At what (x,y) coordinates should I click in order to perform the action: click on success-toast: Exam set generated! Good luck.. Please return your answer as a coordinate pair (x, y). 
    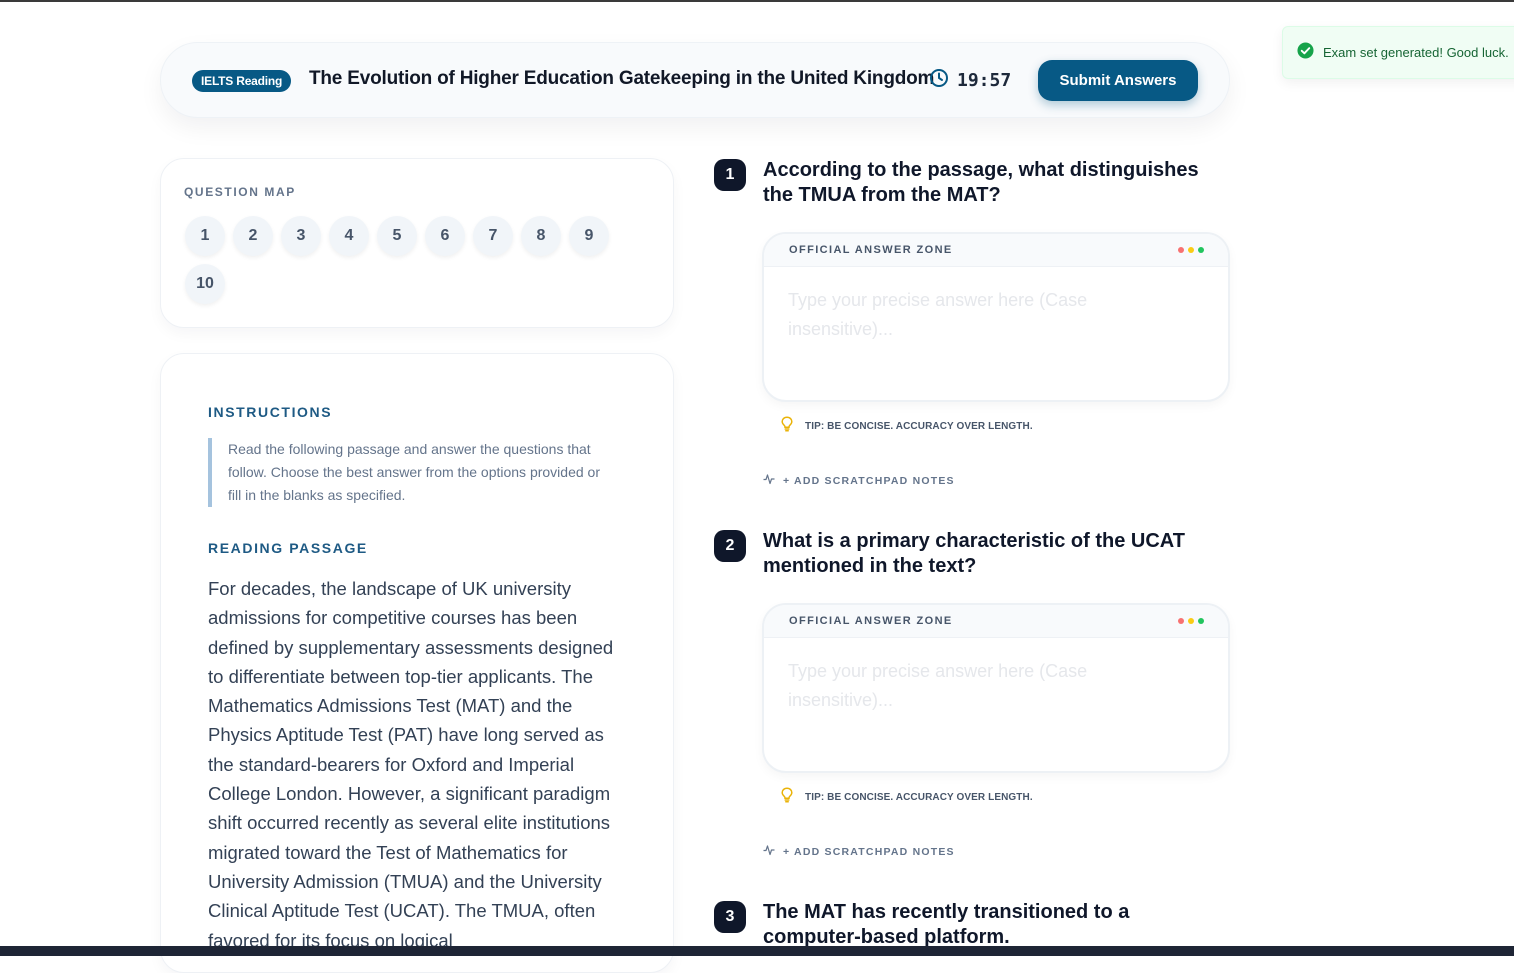
    Looking at the image, I should click on (1398, 52).